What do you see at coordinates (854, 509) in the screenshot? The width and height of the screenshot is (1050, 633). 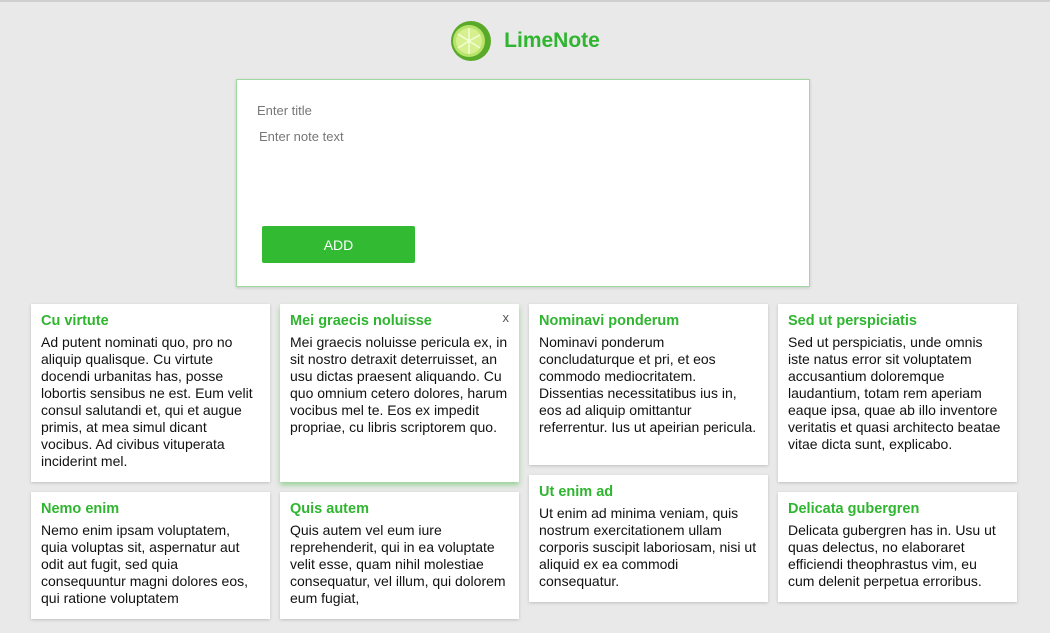 I see `note-title: Delicata gubergren` at bounding box center [854, 509].